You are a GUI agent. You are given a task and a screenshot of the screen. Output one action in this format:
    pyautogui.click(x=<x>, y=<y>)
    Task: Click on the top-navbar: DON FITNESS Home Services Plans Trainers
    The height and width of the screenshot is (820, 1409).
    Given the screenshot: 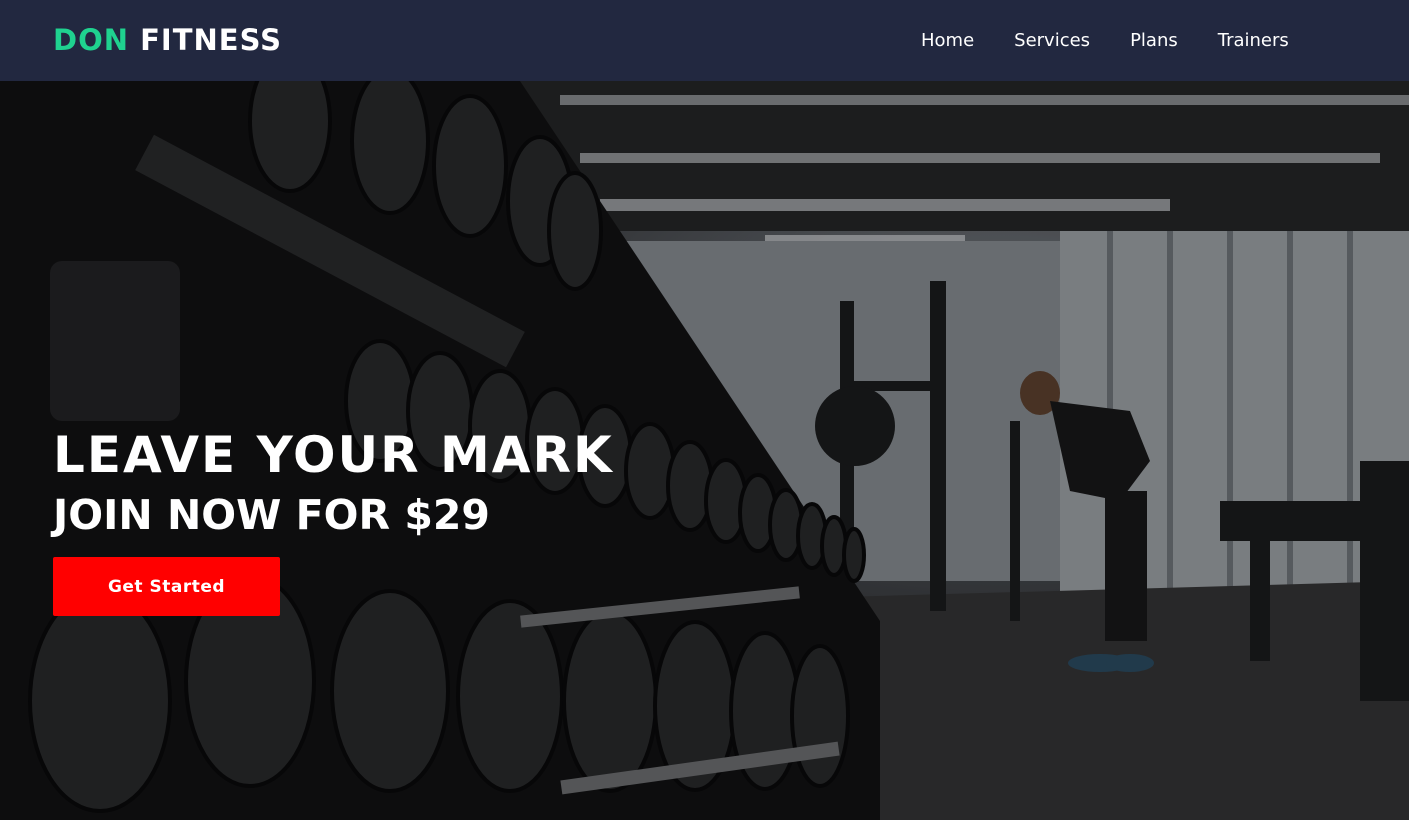 What is the action you would take?
    pyautogui.click(x=704, y=40)
    